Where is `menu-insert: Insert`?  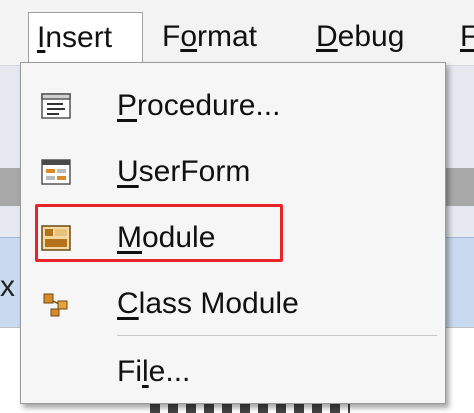
menu-insert: Insert is located at coordinates (85, 37).